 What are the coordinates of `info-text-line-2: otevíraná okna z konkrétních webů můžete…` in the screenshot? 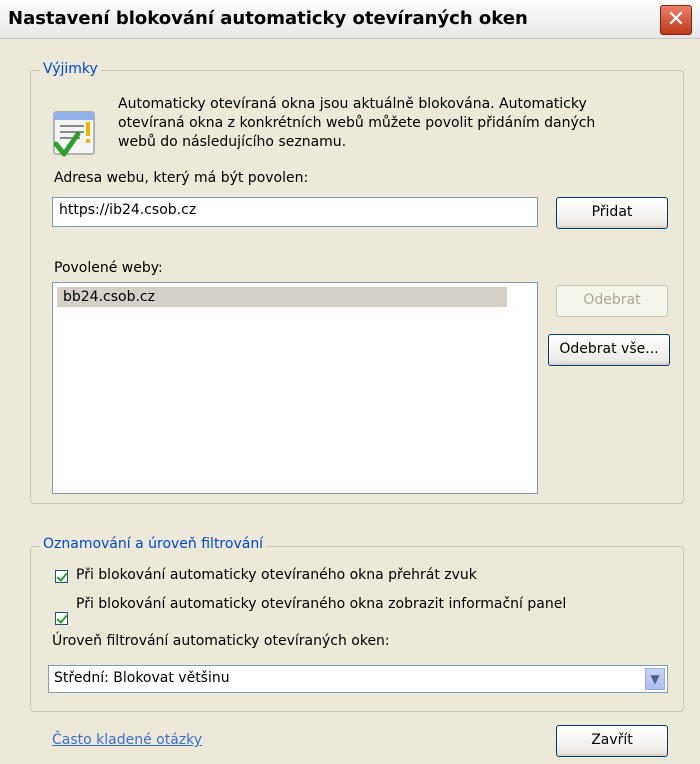 It's located at (357, 123).